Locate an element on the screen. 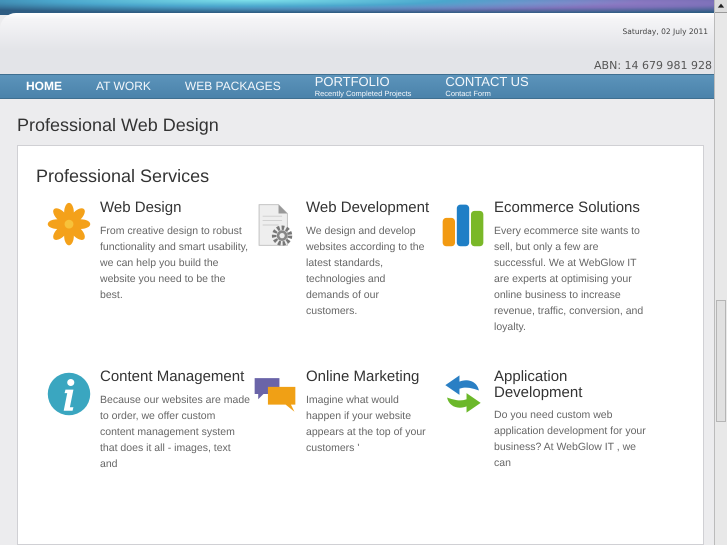 This screenshot has width=727, height=545. service-title: Application Development is located at coordinates (539, 384).